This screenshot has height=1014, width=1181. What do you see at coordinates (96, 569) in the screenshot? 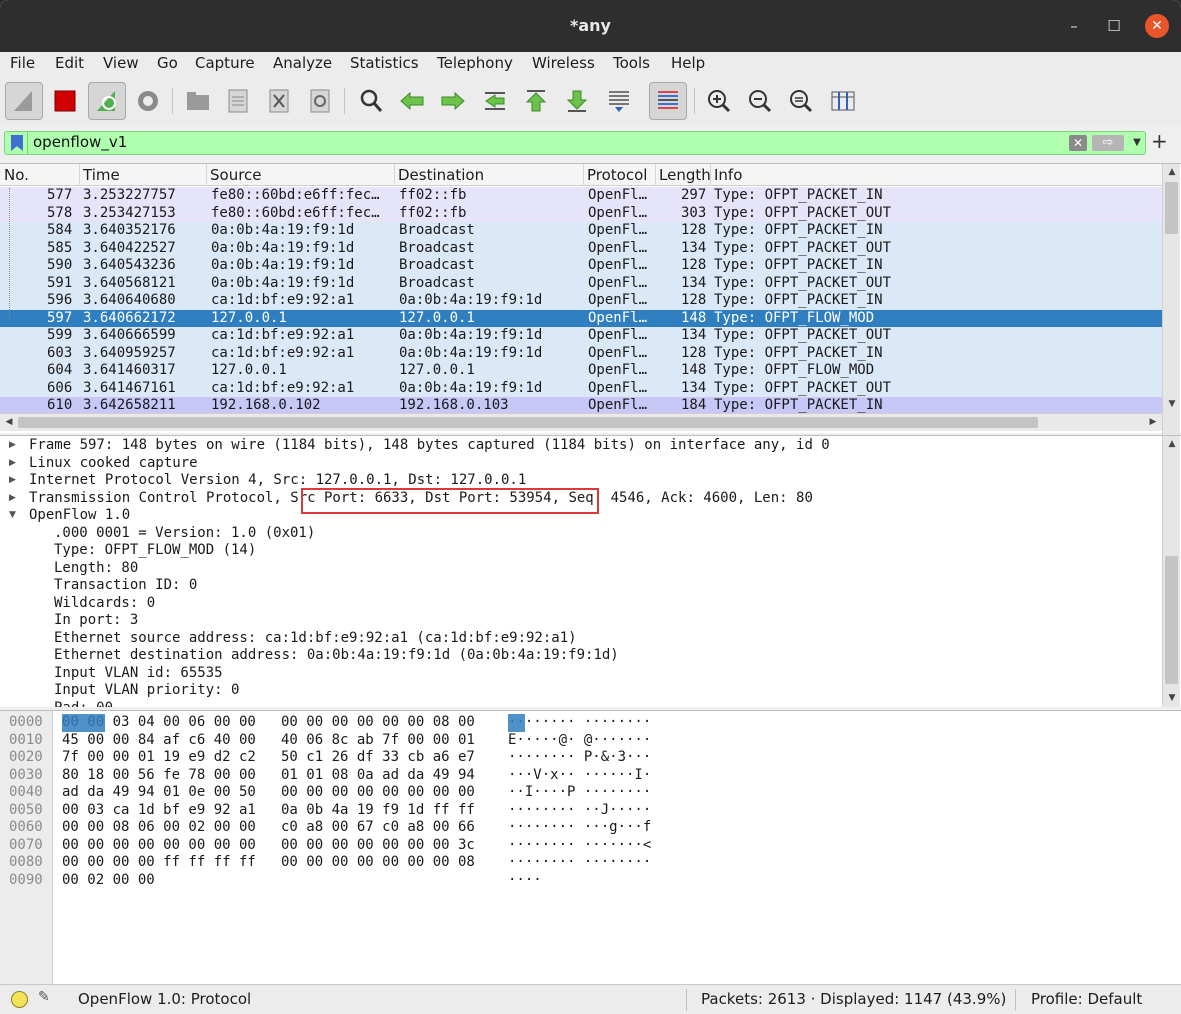
I see `openflow-field: Length: 80` at bounding box center [96, 569].